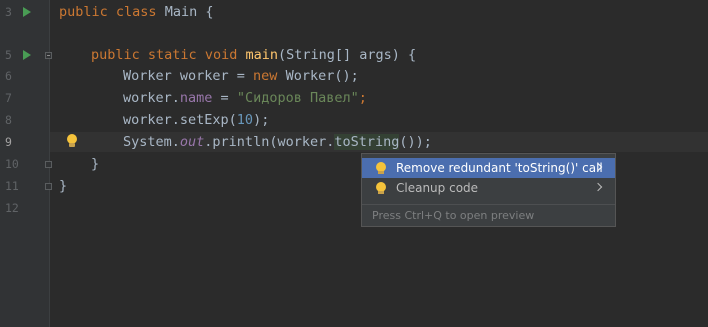  I want to click on cleanup-code-item: Cleanup code, so click(488, 188).